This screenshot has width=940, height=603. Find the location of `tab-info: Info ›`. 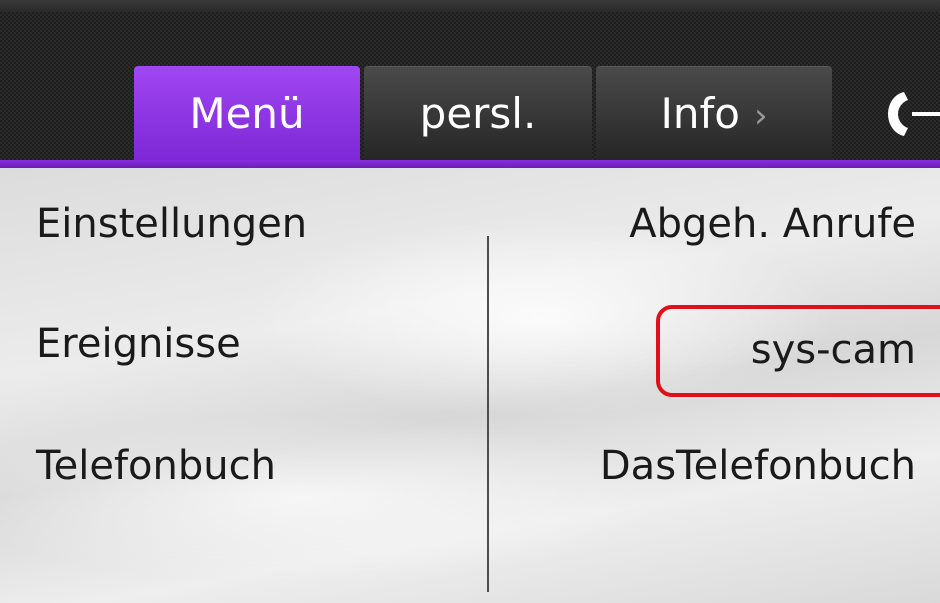

tab-info: Info › is located at coordinates (714, 113).